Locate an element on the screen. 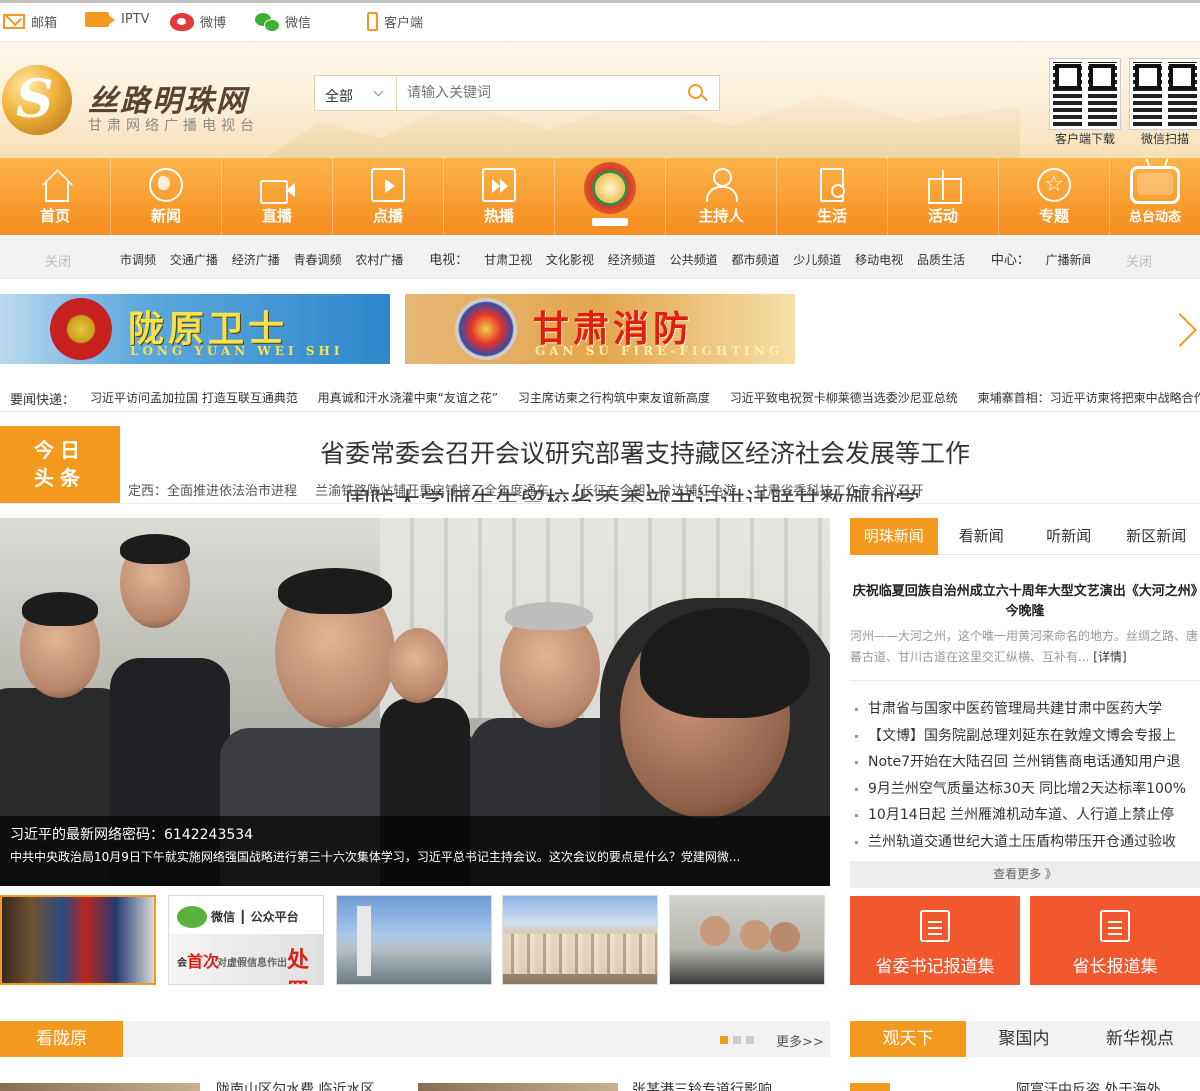 Image resolution: width=1200 pixels, height=1091 pixels. channel-radio-2: 交通广播 is located at coordinates (199, 260).